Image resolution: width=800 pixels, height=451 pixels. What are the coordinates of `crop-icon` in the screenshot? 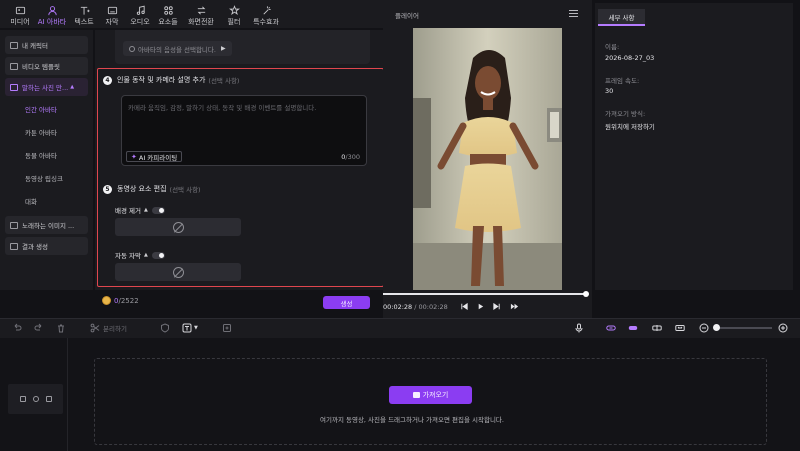 It's located at (227, 327).